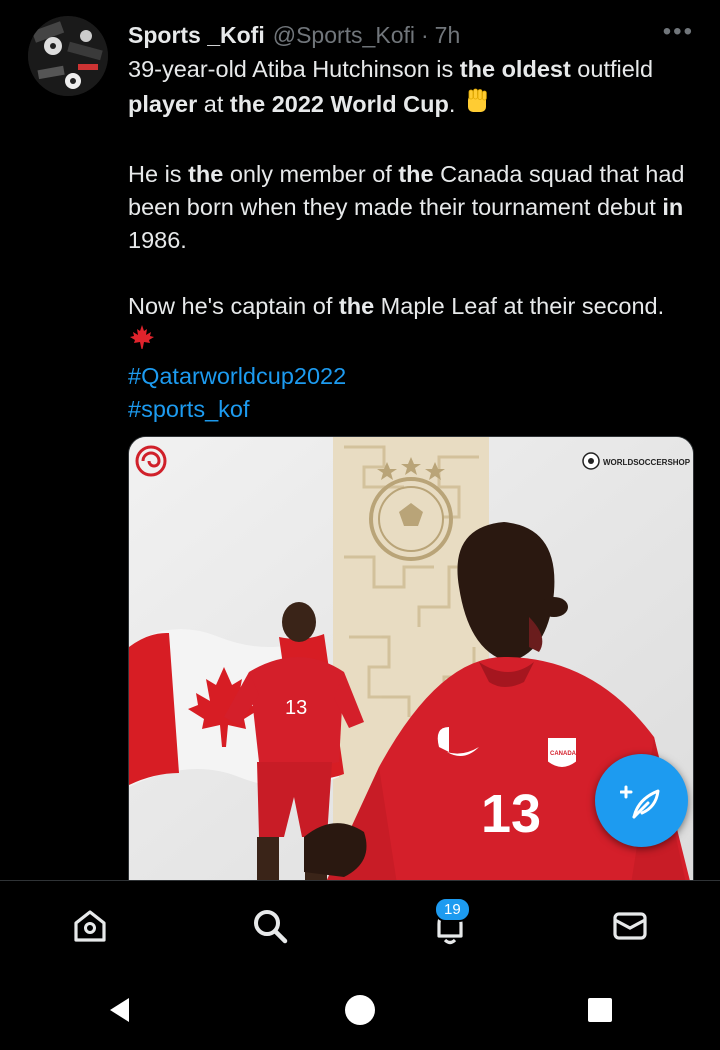  Describe the element at coordinates (511, 814) in the screenshot. I see `main-jersey-number: 13` at that location.